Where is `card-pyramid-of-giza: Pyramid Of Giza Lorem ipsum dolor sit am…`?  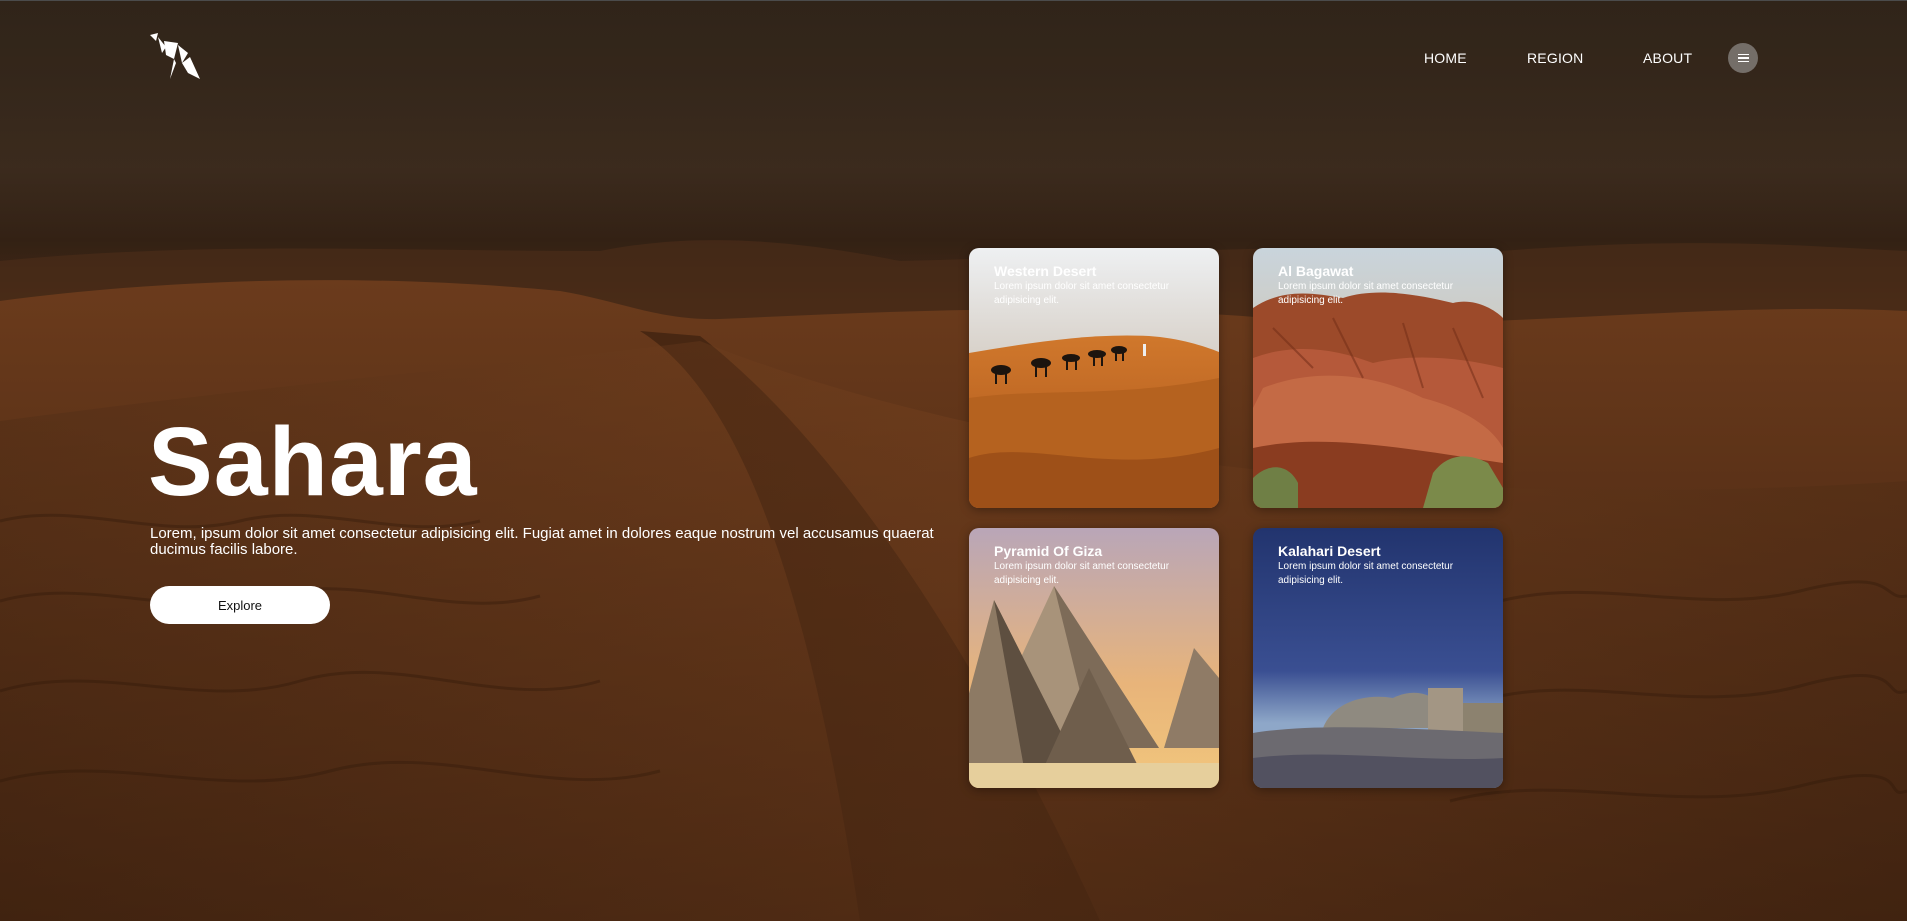
card-pyramid-of-giza: Pyramid Of Giza Lorem ipsum dolor sit am… is located at coordinates (1094, 658).